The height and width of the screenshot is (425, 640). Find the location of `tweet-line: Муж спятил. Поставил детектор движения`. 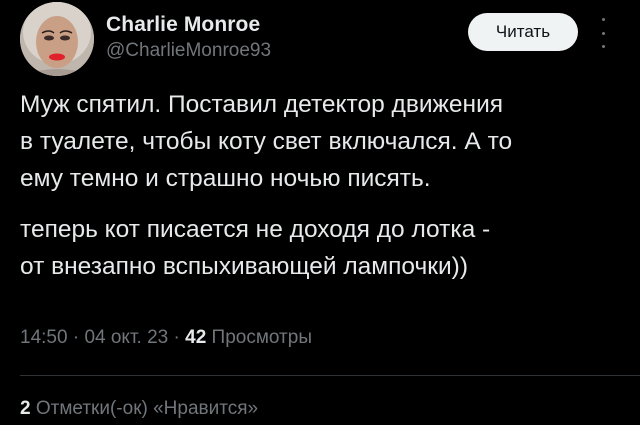

tweet-line: Муж спятил. Поставил детектор движения is located at coordinates (262, 104).